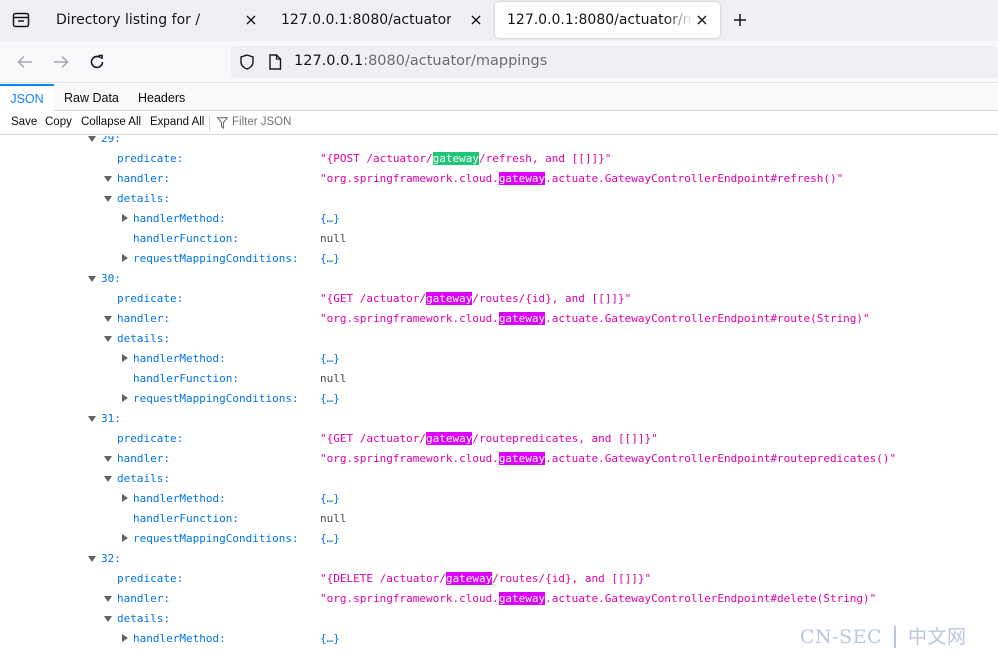 Image resolution: width=998 pixels, height=651 pixels. I want to click on reload-button, so click(97, 62).